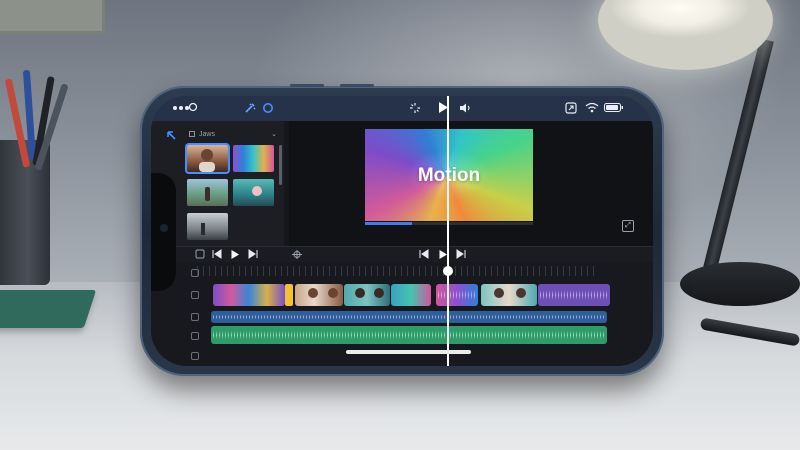  I want to click on loading-spinner-icon, so click(415, 110).